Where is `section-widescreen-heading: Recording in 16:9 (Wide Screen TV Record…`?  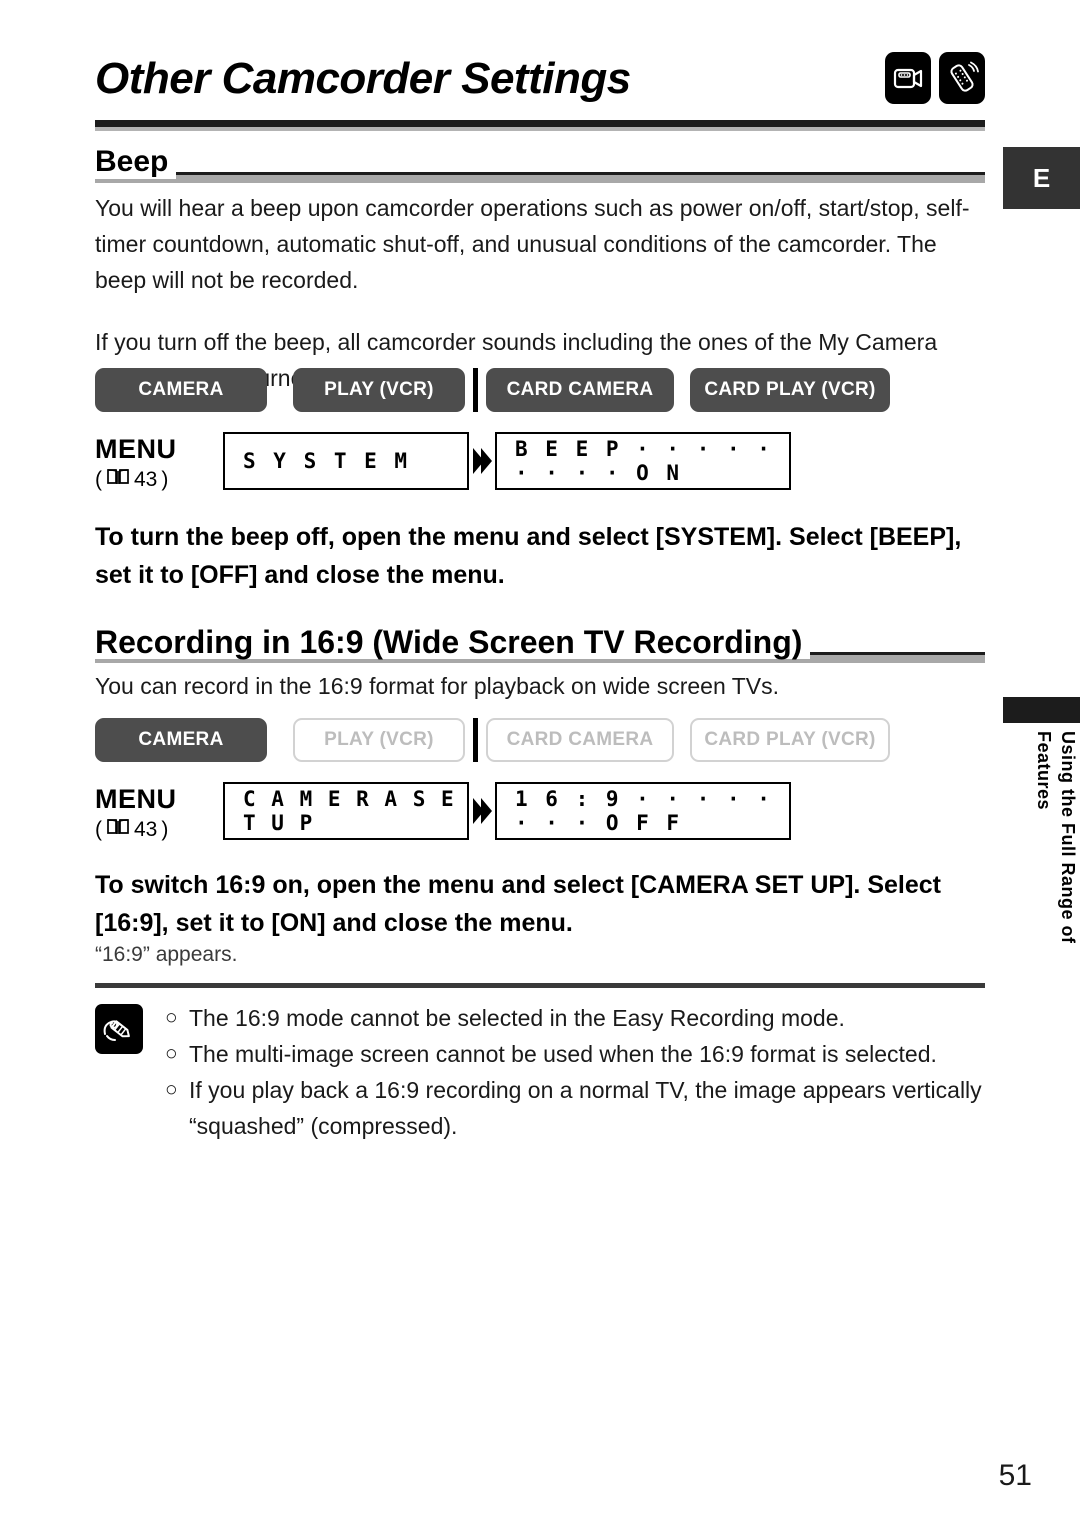
section-widescreen-heading: Recording in 16:9 (Wide Screen TV Record… is located at coordinates (540, 645).